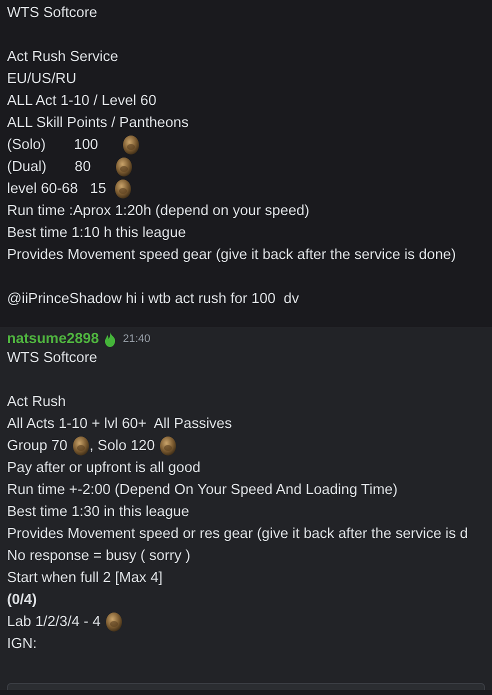 The image size is (492, 695). I want to click on message-text: IGN:, so click(22, 644).